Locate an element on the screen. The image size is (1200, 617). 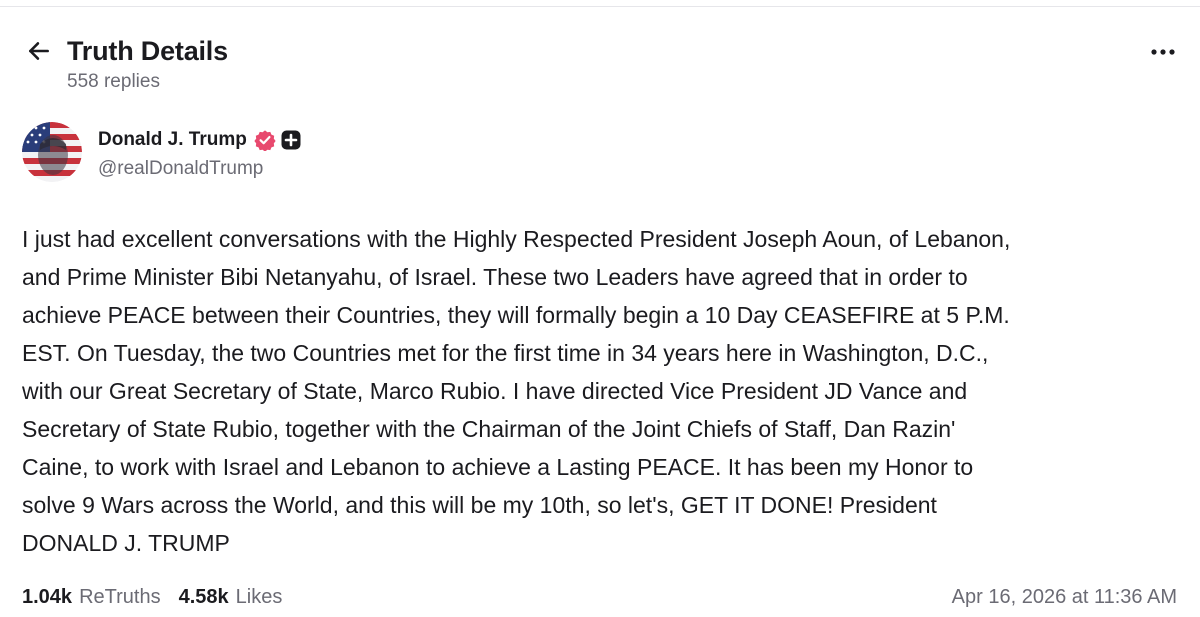
author-display-name: Donald J. Trump is located at coordinates (172, 140).